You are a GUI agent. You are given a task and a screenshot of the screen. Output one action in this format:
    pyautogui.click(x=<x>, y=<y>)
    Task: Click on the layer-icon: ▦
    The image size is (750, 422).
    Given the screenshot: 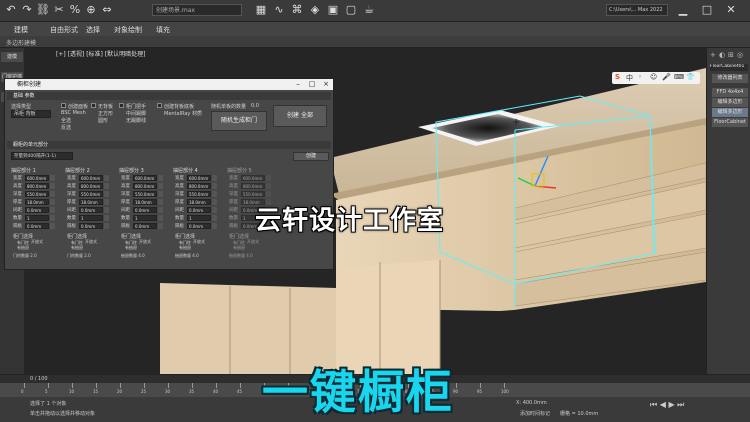 What is the action you would take?
    pyautogui.click(x=261, y=10)
    